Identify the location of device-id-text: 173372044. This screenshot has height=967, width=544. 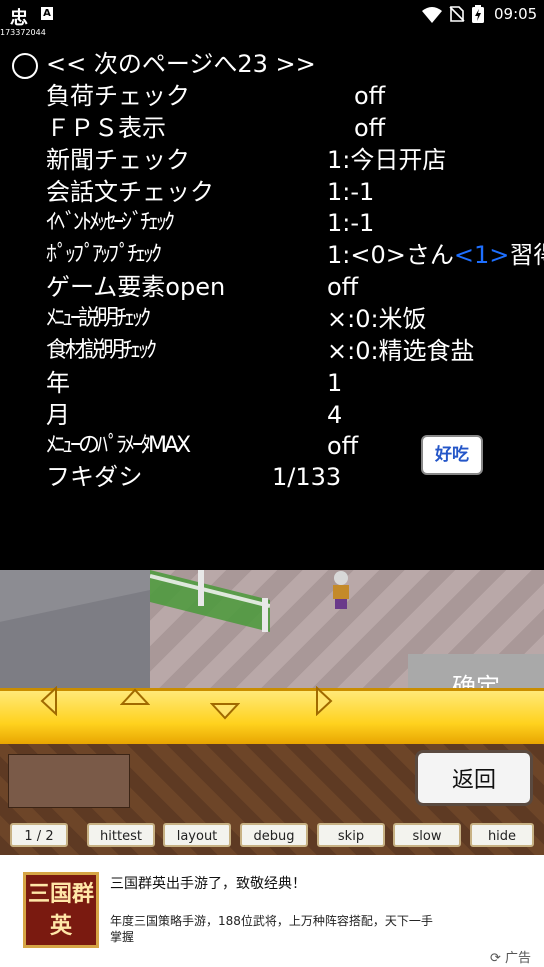
(23, 32).